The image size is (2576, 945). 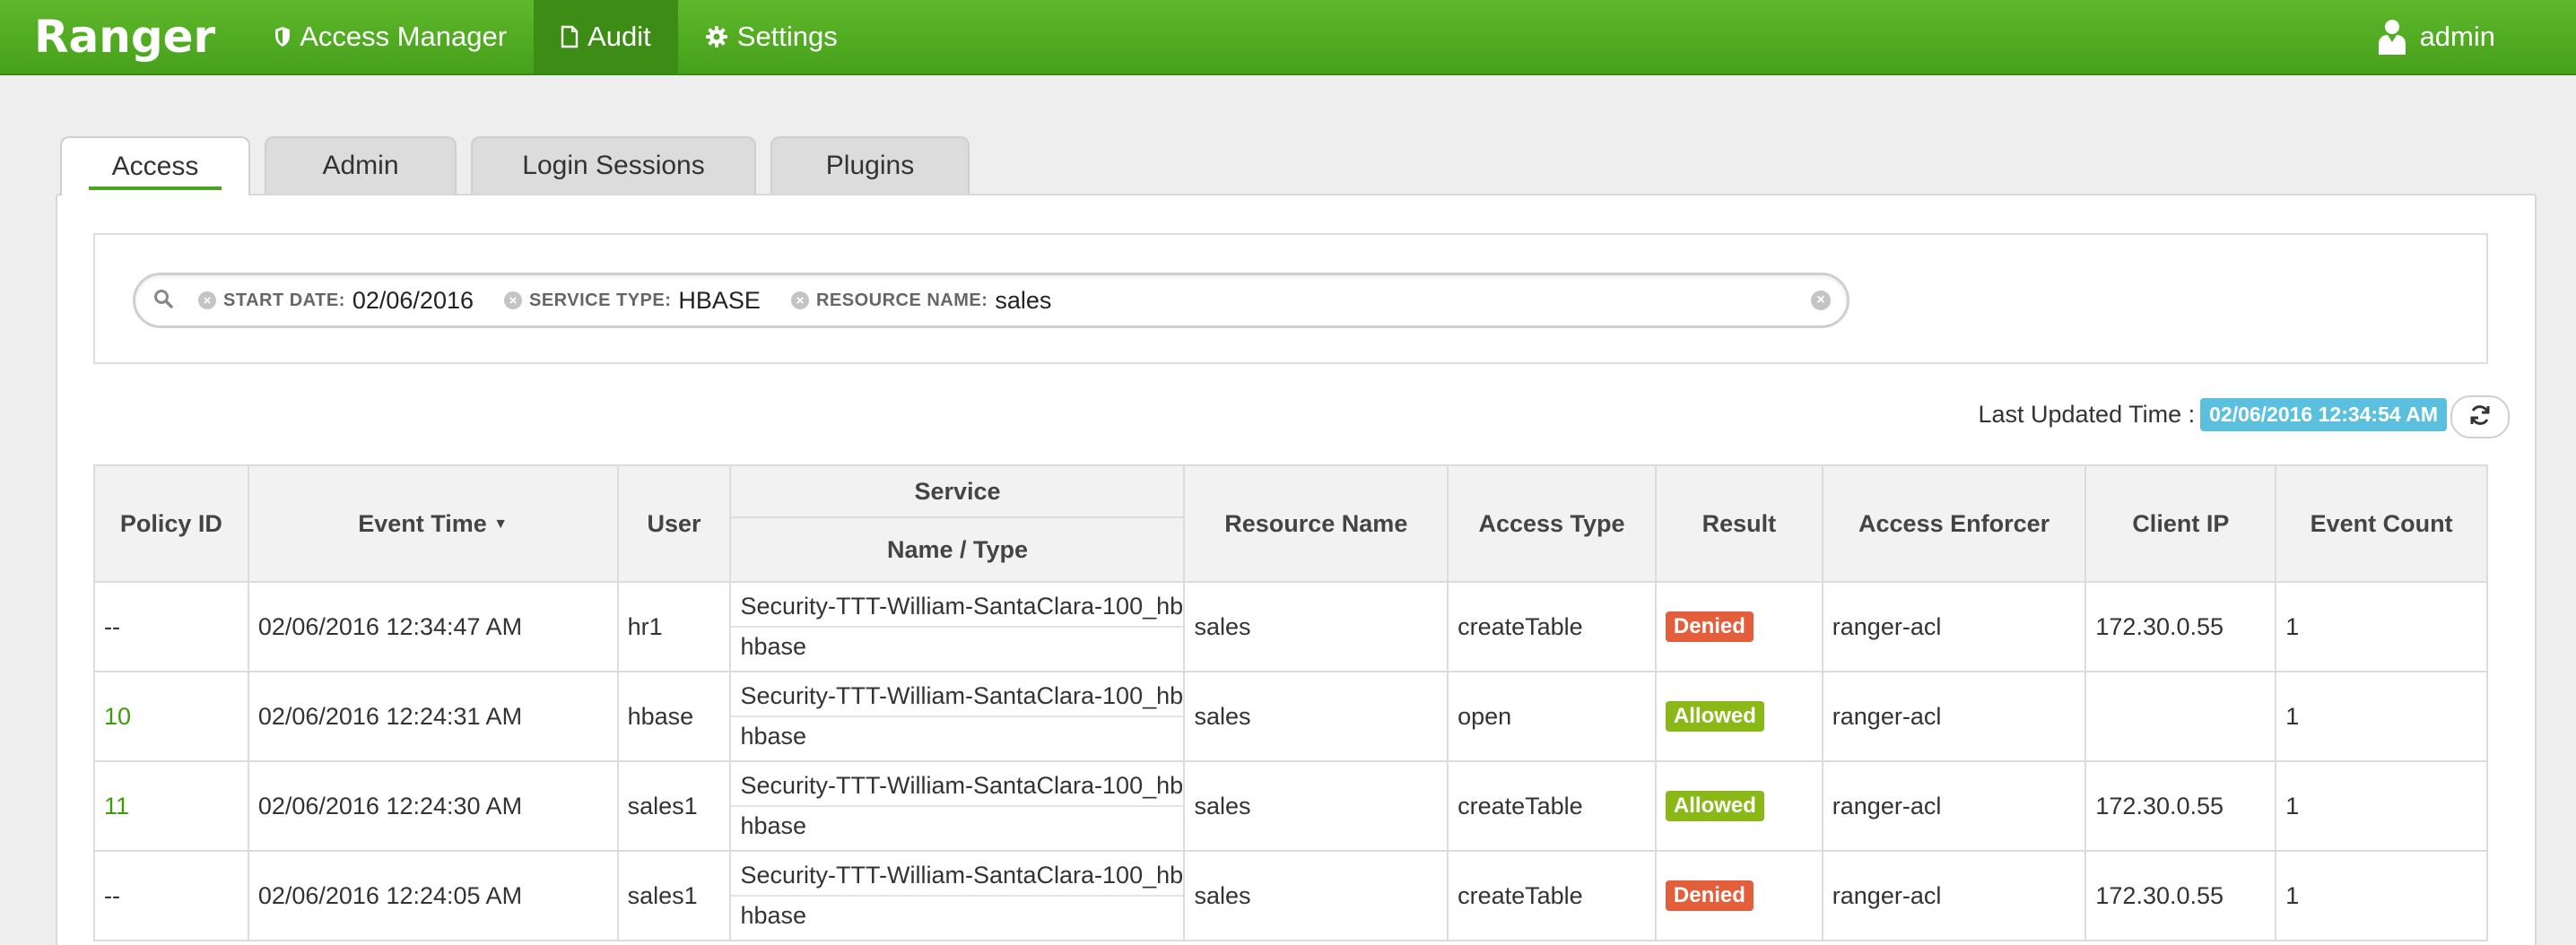 What do you see at coordinates (2381, 523) in the screenshot?
I see `col-event-count: Event Count` at bounding box center [2381, 523].